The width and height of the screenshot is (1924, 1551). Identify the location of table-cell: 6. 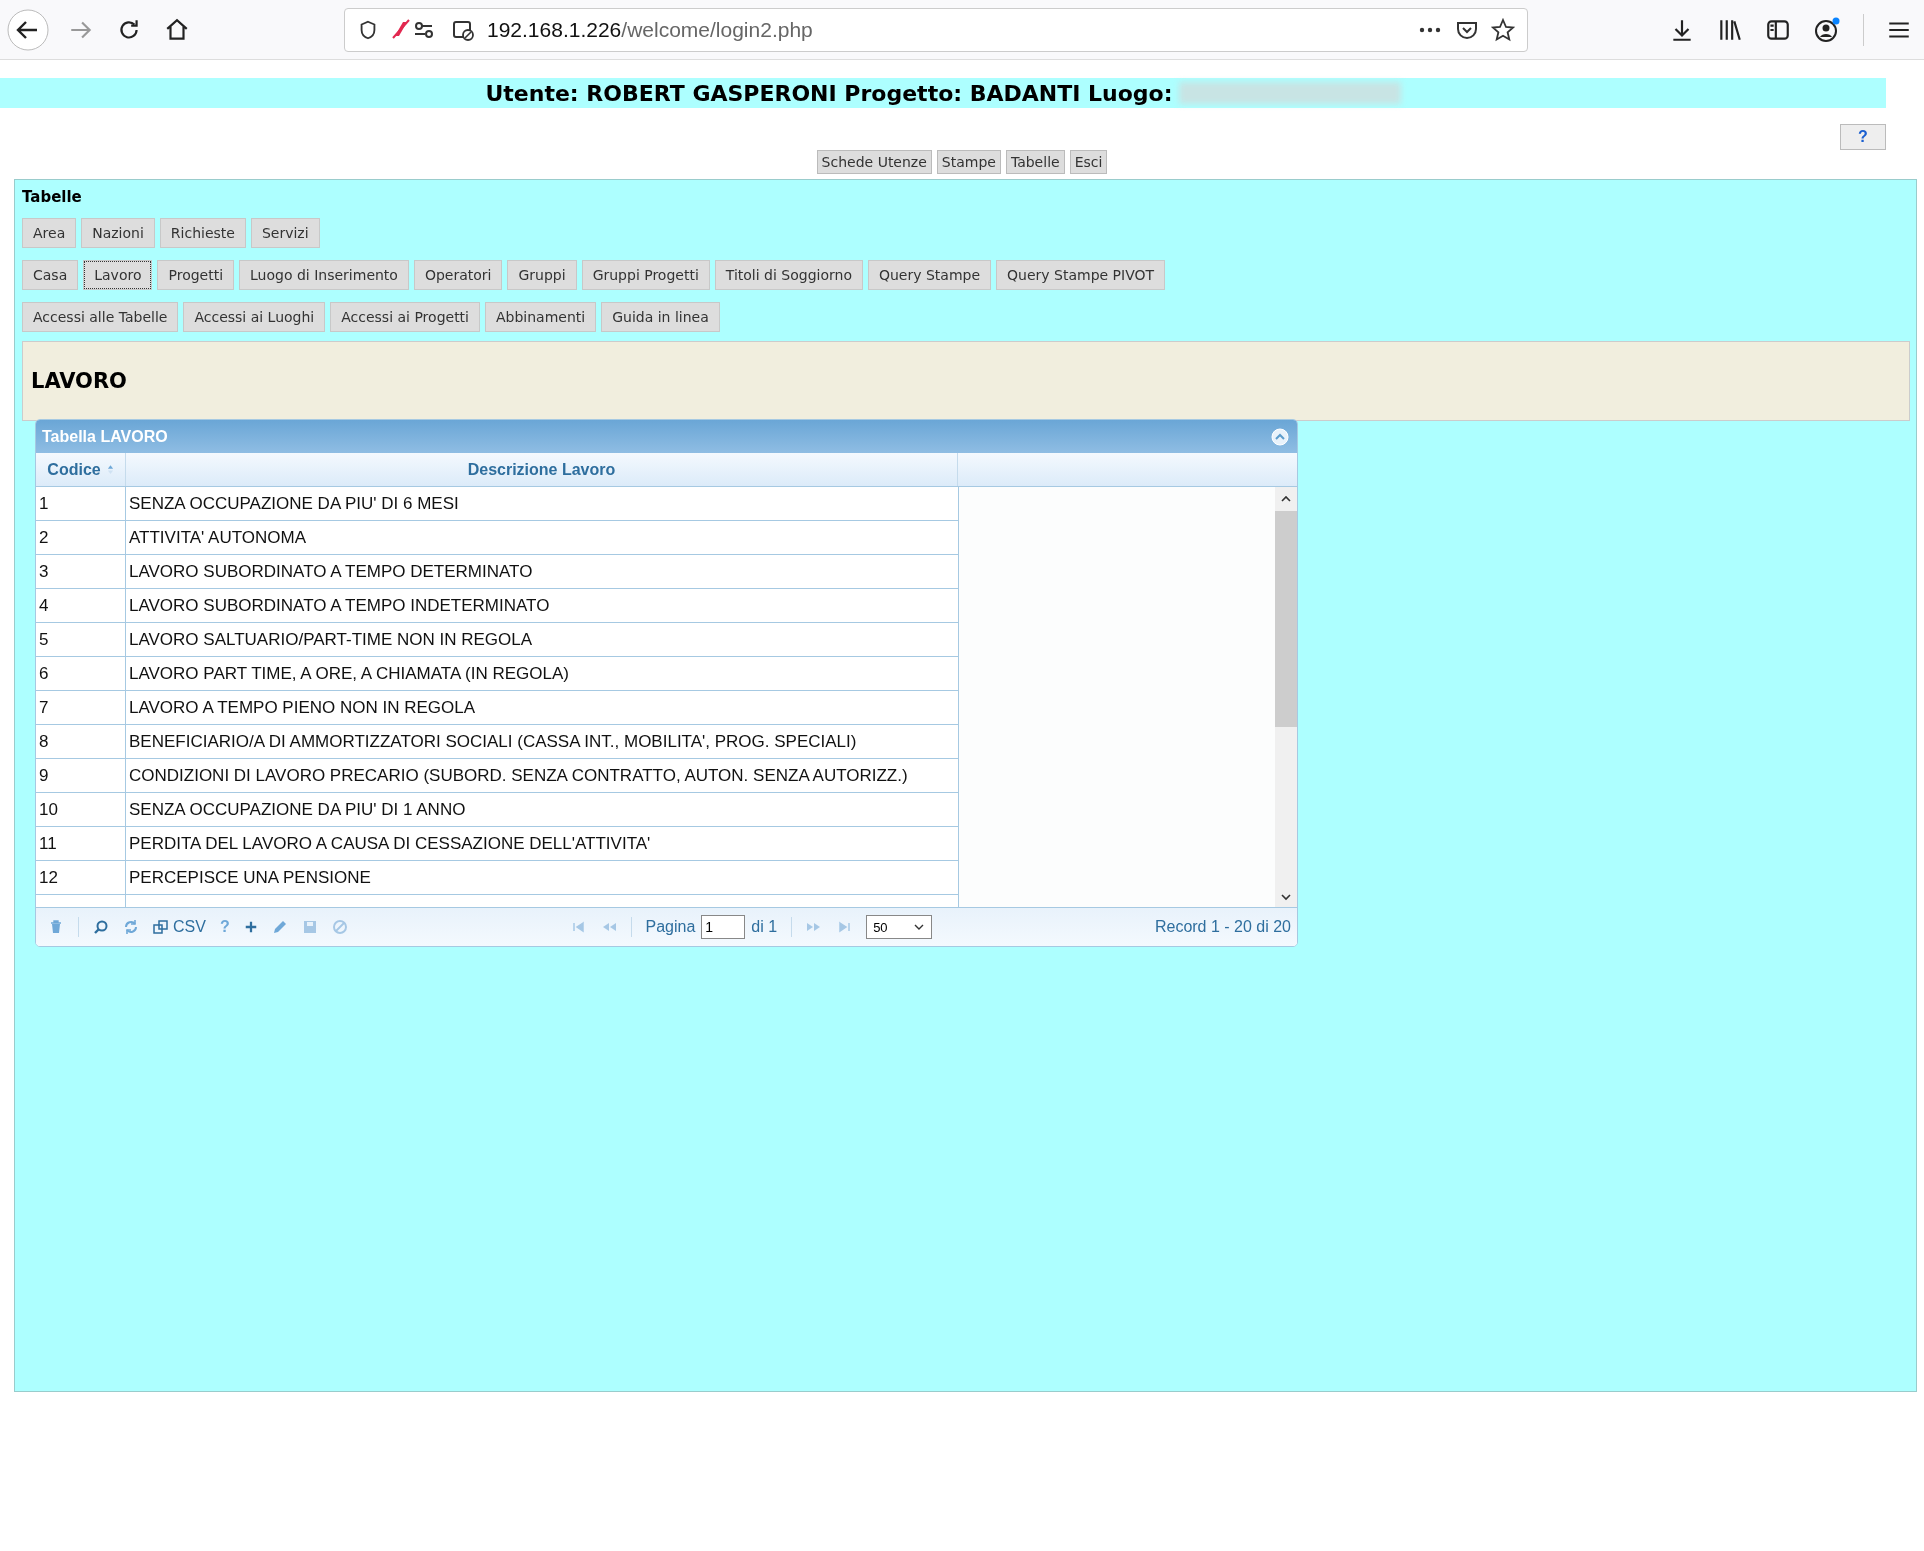
(81, 673).